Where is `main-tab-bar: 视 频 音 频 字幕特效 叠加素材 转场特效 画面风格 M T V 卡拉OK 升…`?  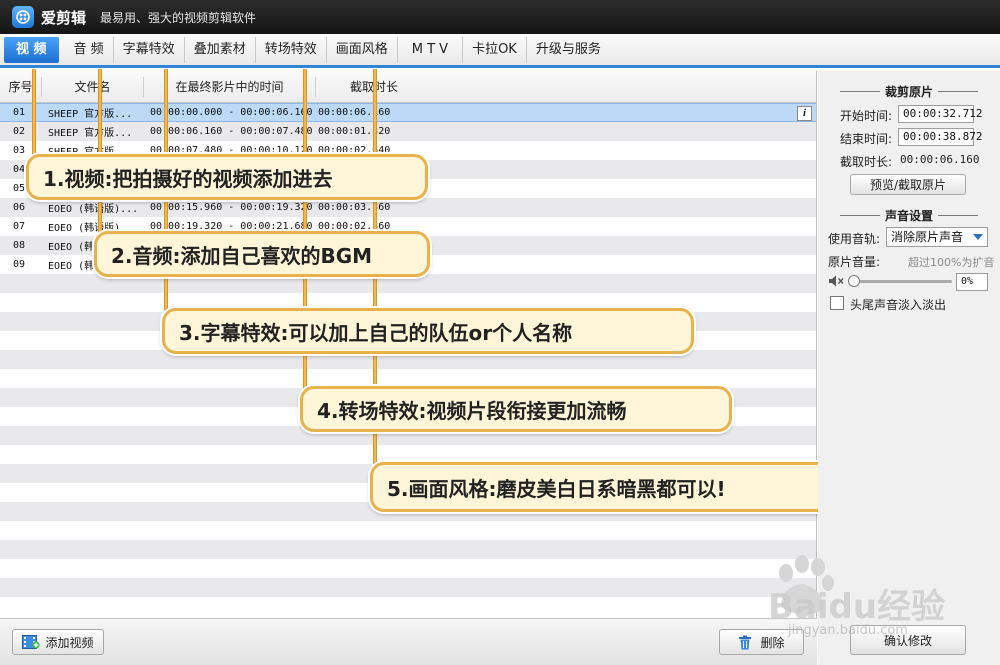
main-tab-bar: 视 频 音 频 字幕特效 叠加素材 转场特效 画面风格 M T V 卡拉OK 升… is located at coordinates (500, 51).